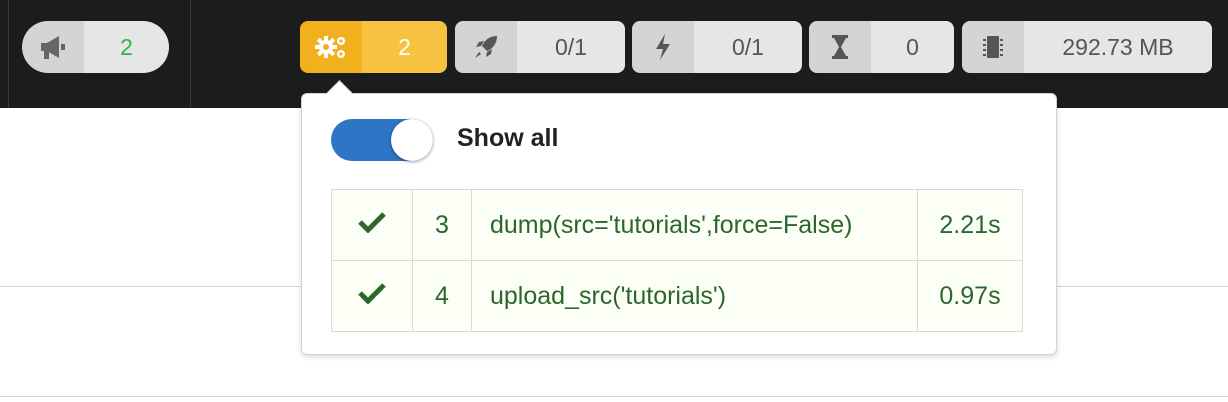 This screenshot has width=1228, height=402. What do you see at coordinates (53, 47) in the screenshot?
I see `megaphone-icon` at bounding box center [53, 47].